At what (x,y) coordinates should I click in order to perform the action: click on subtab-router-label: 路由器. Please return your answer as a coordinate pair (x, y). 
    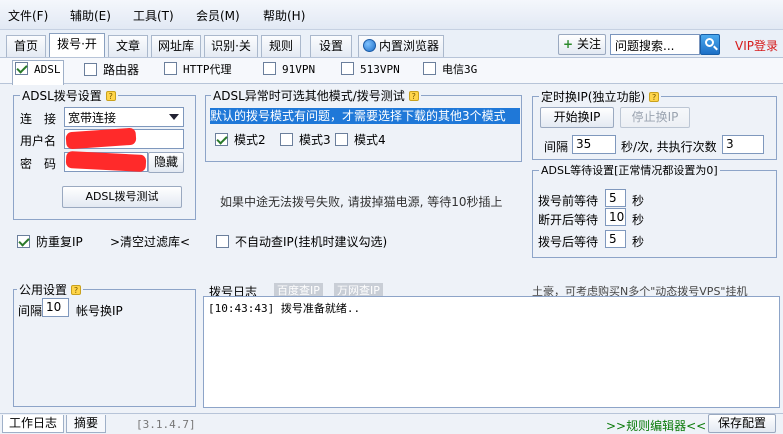
    Looking at the image, I should click on (121, 70).